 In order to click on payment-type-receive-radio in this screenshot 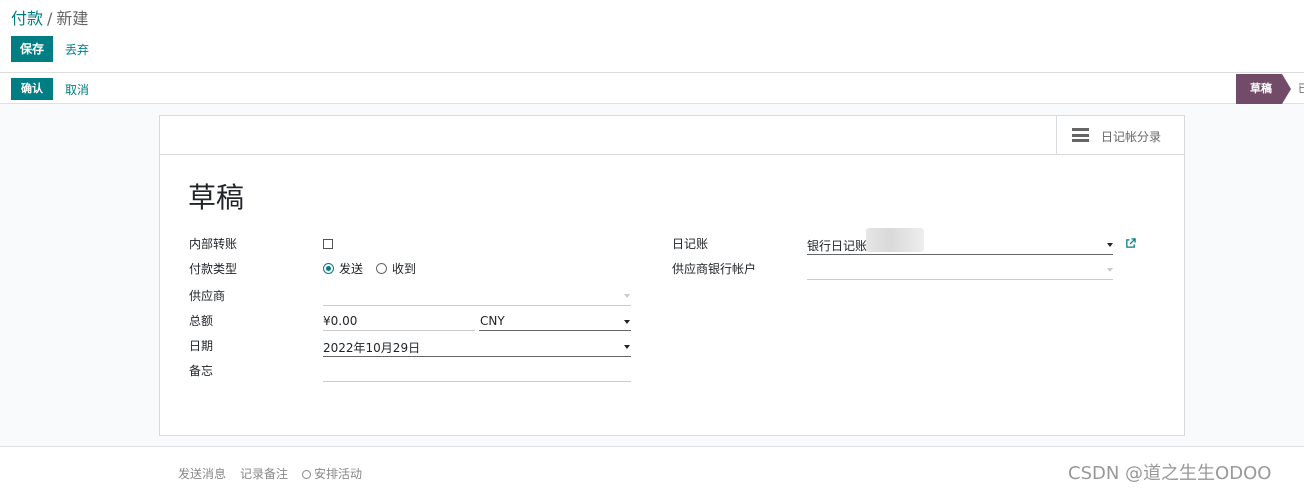, I will do `click(381, 268)`.